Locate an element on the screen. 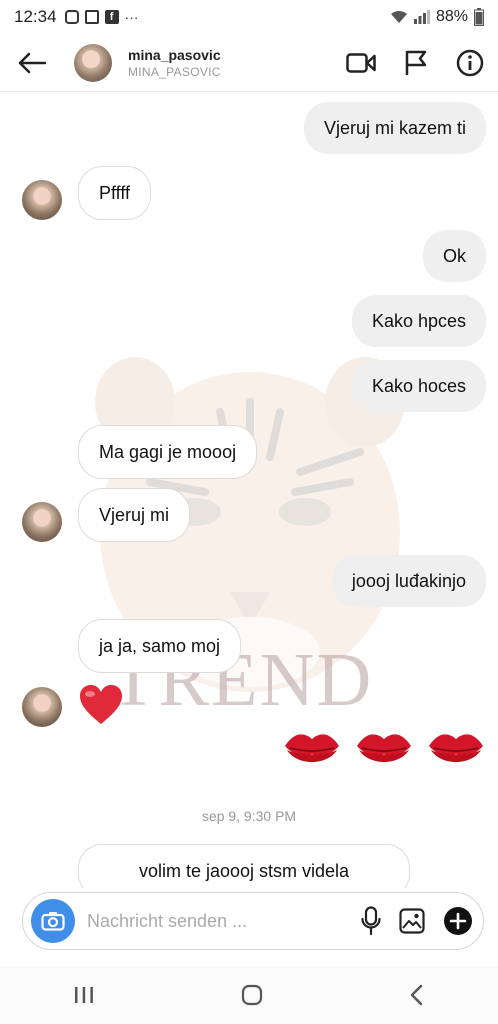 The height and width of the screenshot is (1024, 498). microphone-icon is located at coordinates (371, 921).